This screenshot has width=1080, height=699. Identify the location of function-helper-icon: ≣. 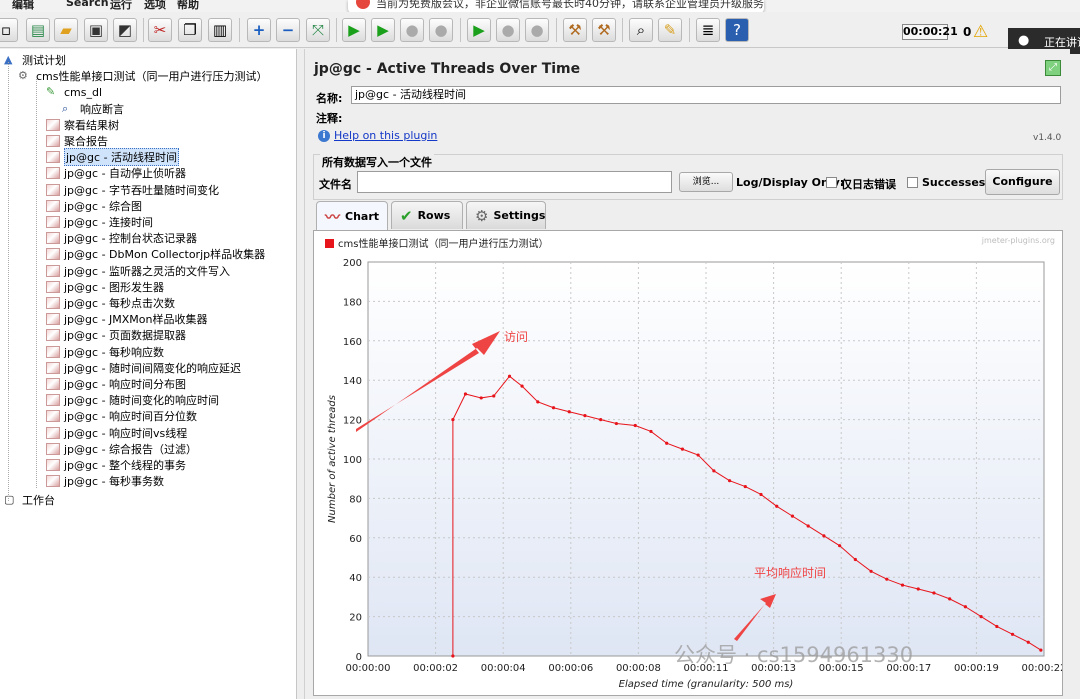
(708, 30).